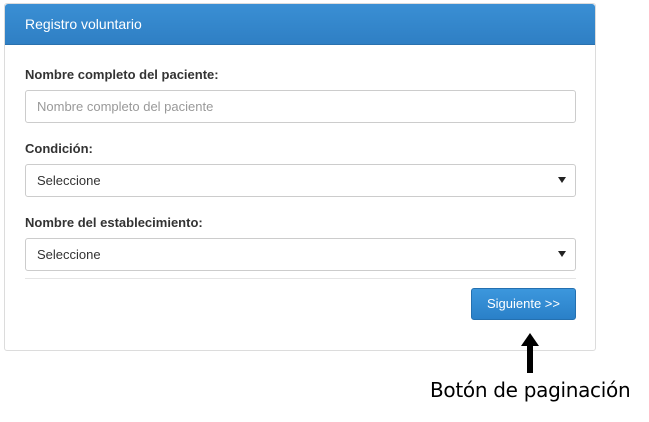 Image resolution: width=649 pixels, height=422 pixels. I want to click on up-arrow-icon, so click(530, 353).